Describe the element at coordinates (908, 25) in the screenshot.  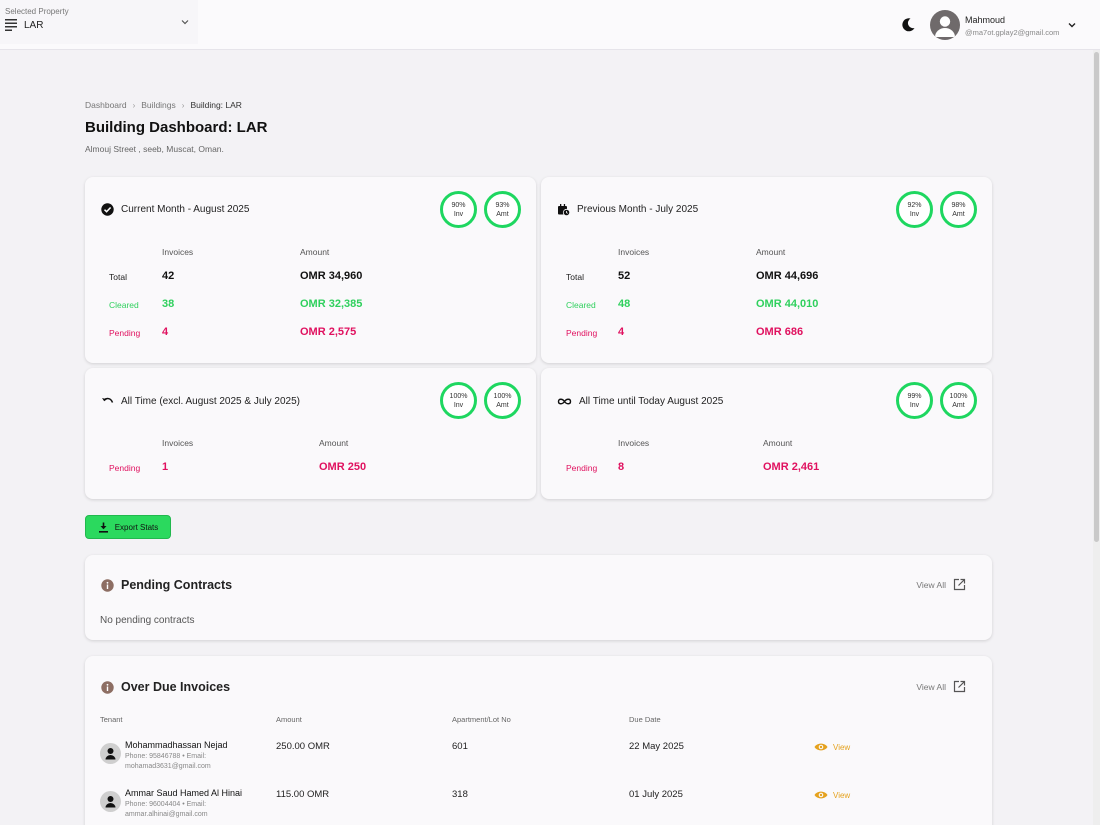
I see `moon-icon` at that location.